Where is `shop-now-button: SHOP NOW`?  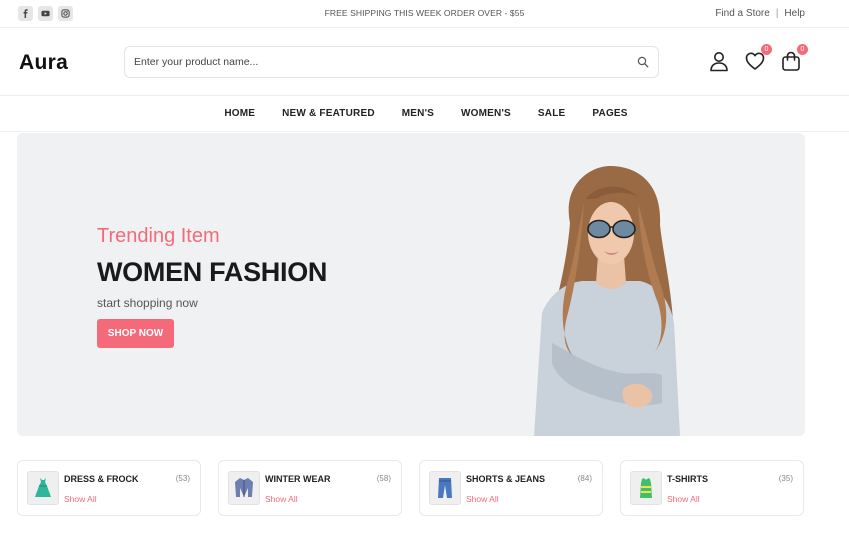 shop-now-button: SHOP NOW is located at coordinates (135, 333).